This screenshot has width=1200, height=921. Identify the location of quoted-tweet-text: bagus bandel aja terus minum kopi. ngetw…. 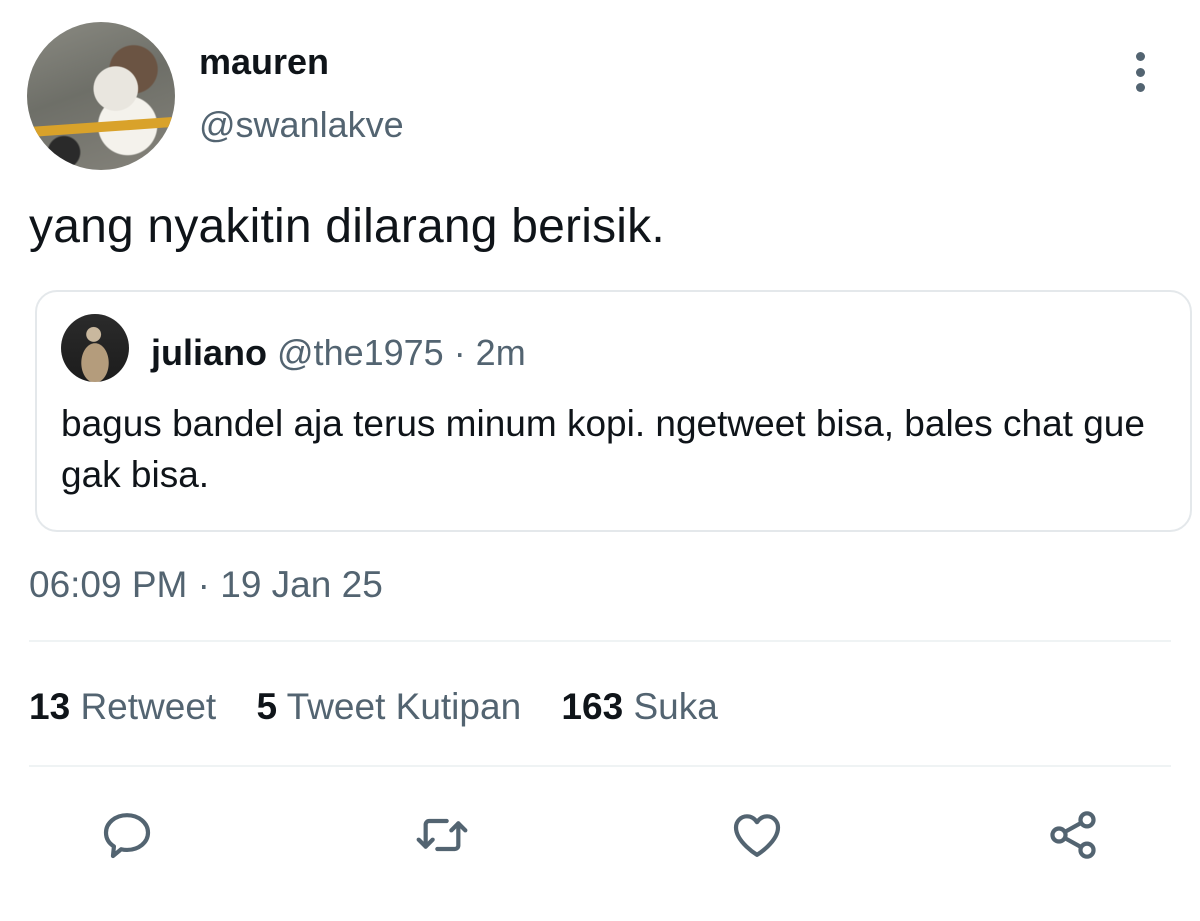
(603, 449).